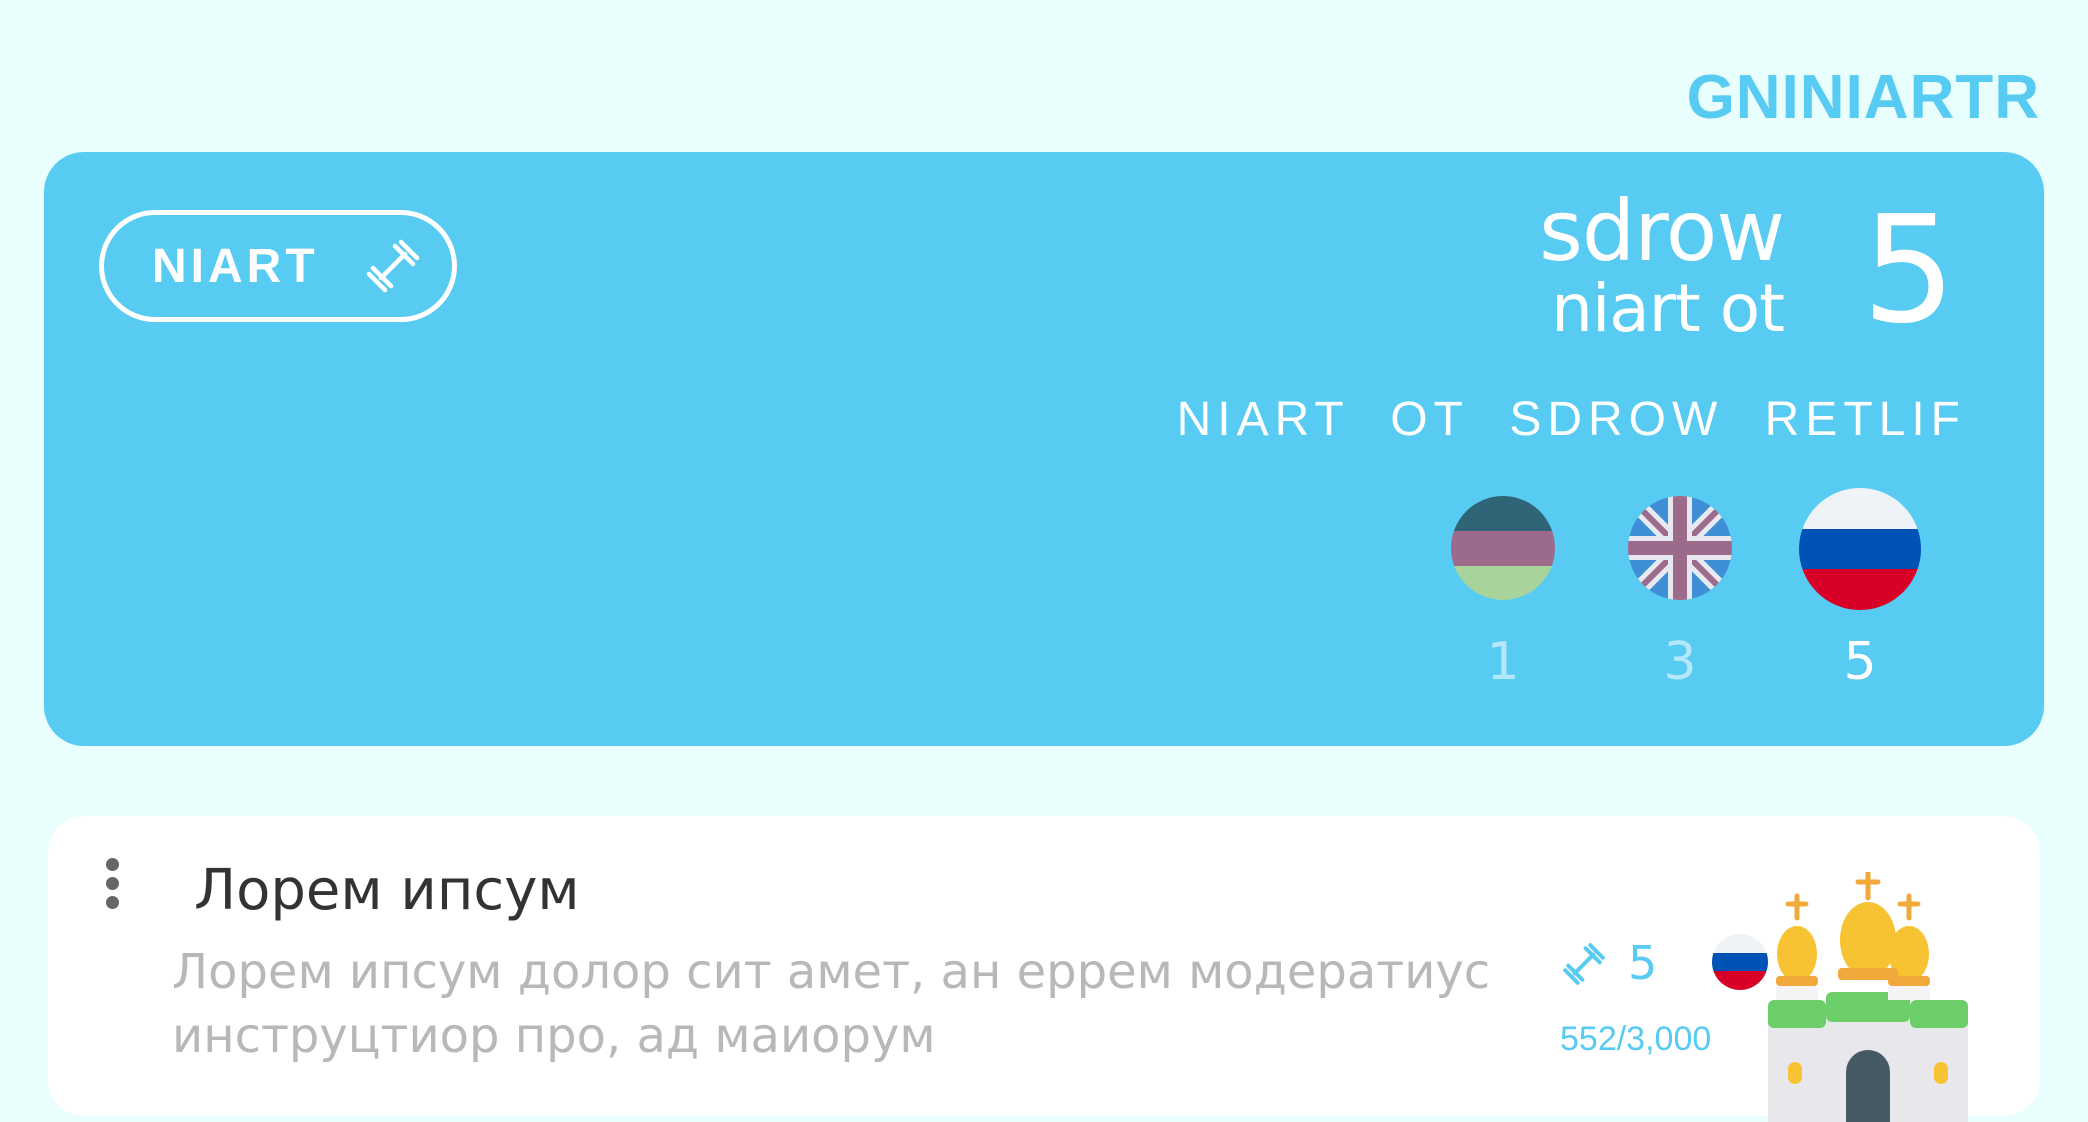 This screenshot has width=2088, height=1122. I want to click on words-label-line2: niart ot, so click(1668, 308).